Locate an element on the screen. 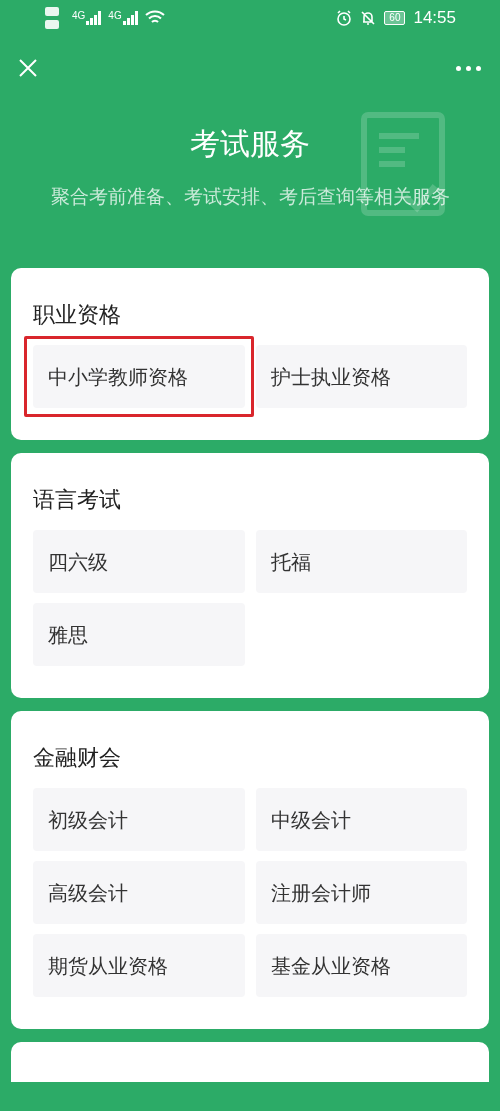  exam-item-button: 托福 is located at coordinates (361, 561).